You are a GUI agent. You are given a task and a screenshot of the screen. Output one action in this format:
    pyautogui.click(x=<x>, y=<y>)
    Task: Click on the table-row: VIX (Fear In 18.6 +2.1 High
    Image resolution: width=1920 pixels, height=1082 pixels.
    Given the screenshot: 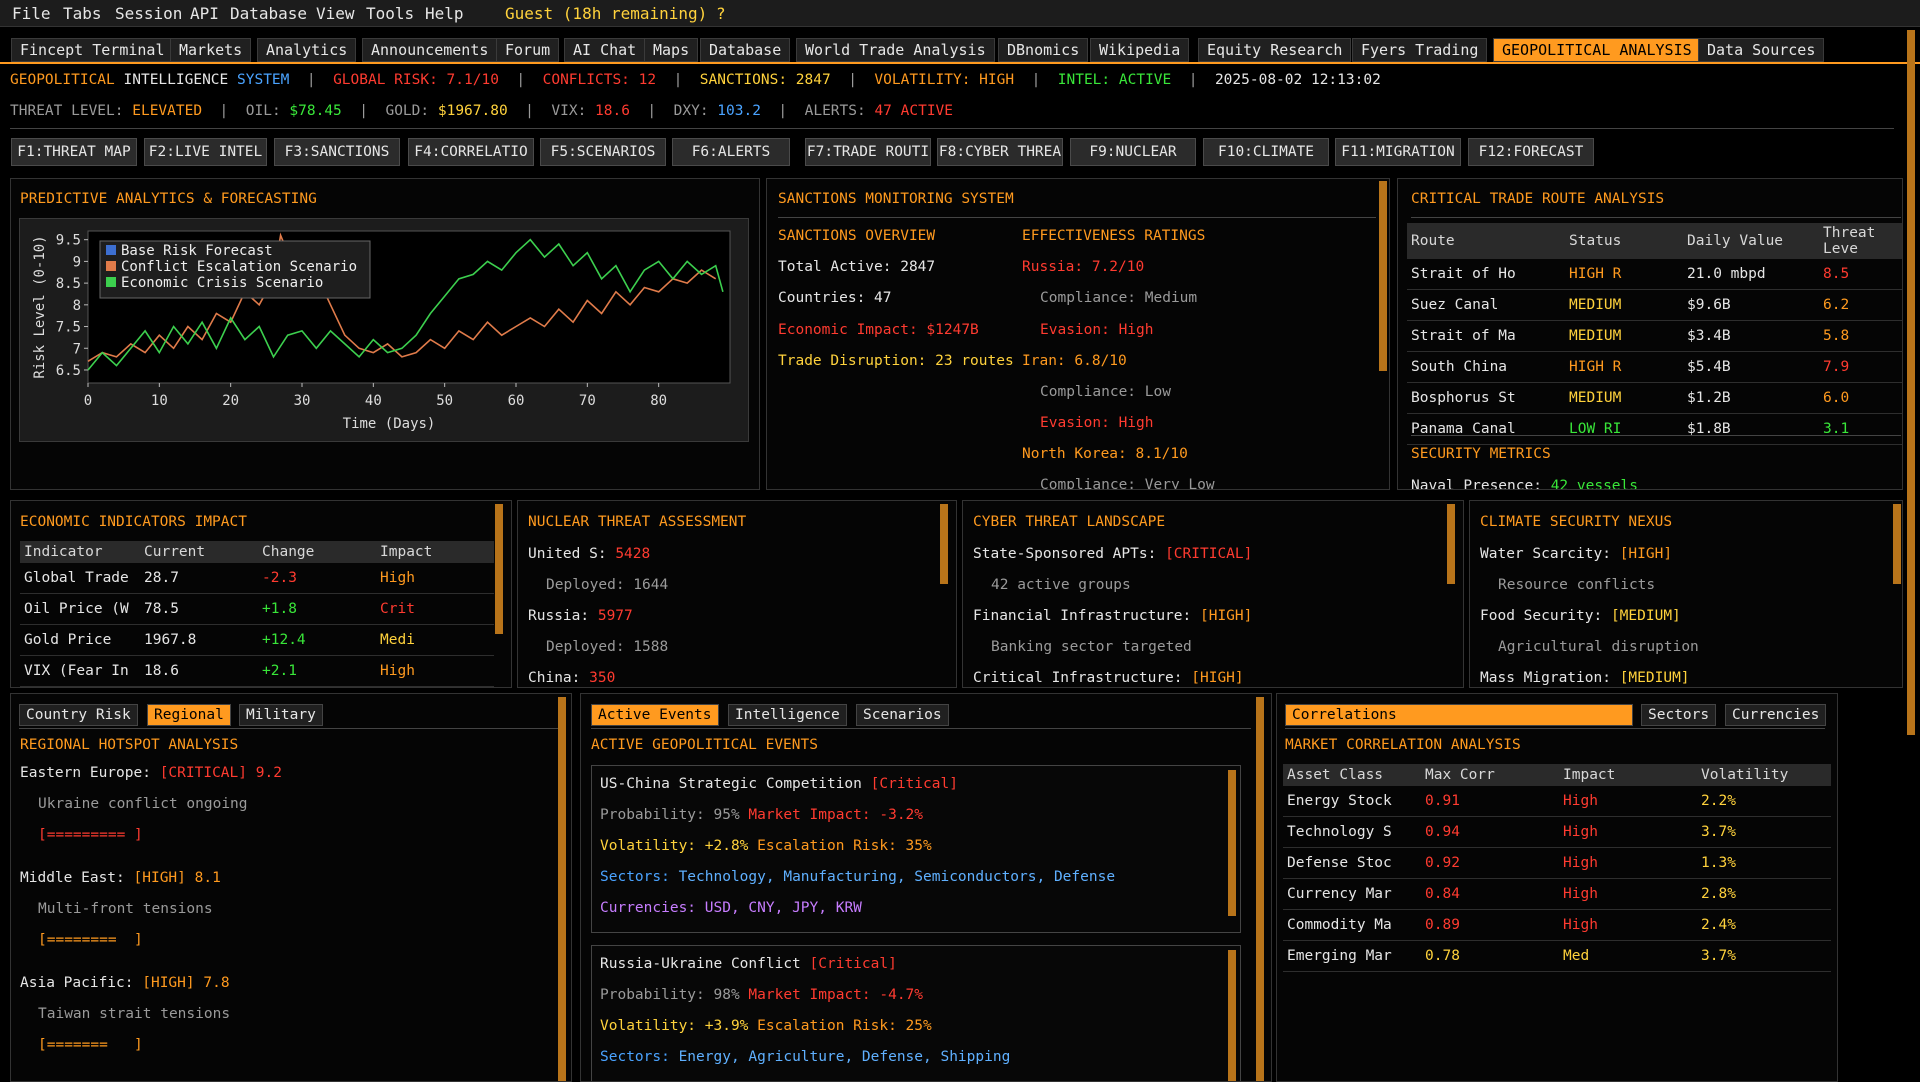 What is the action you would take?
    pyautogui.click(x=257, y=671)
    